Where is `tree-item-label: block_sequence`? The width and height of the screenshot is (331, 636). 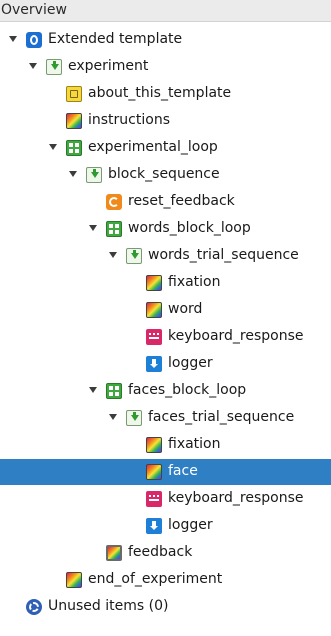
tree-item-label: block_sequence is located at coordinates (164, 174).